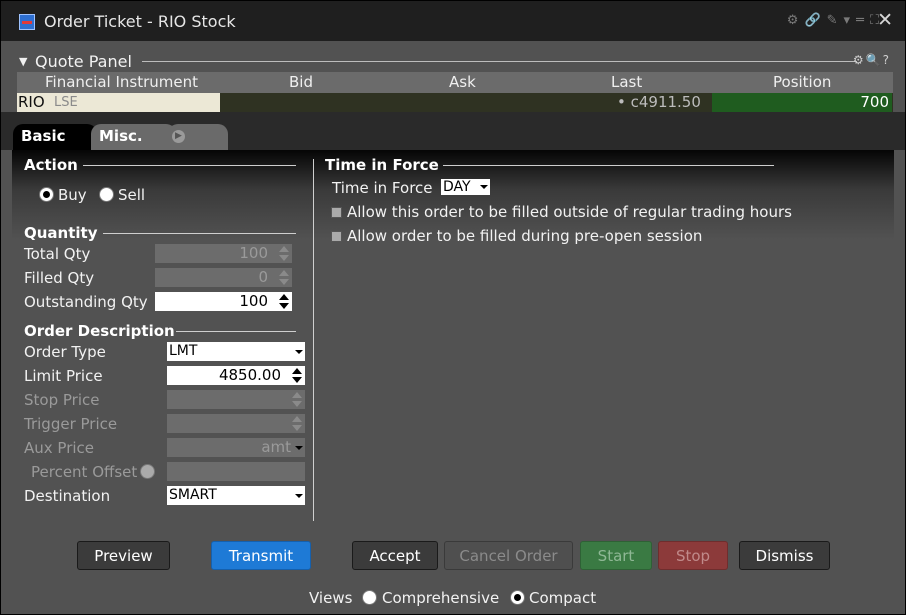 Image resolution: width=906 pixels, height=615 pixels. Describe the element at coordinates (198, 137) in the screenshot. I see `tab-more: ▶` at that location.